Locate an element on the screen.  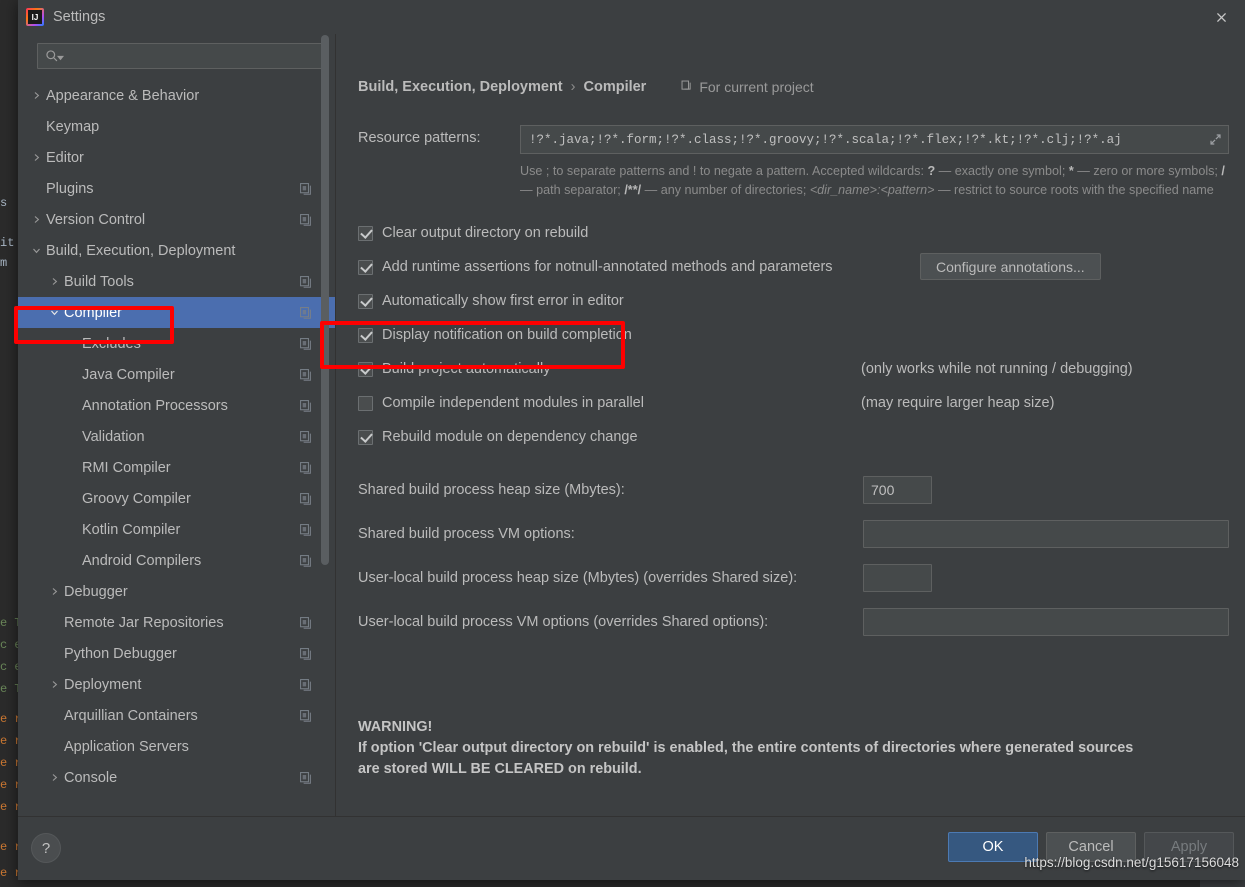
input-shared-build-process-vm-options is located at coordinates (1046, 534).